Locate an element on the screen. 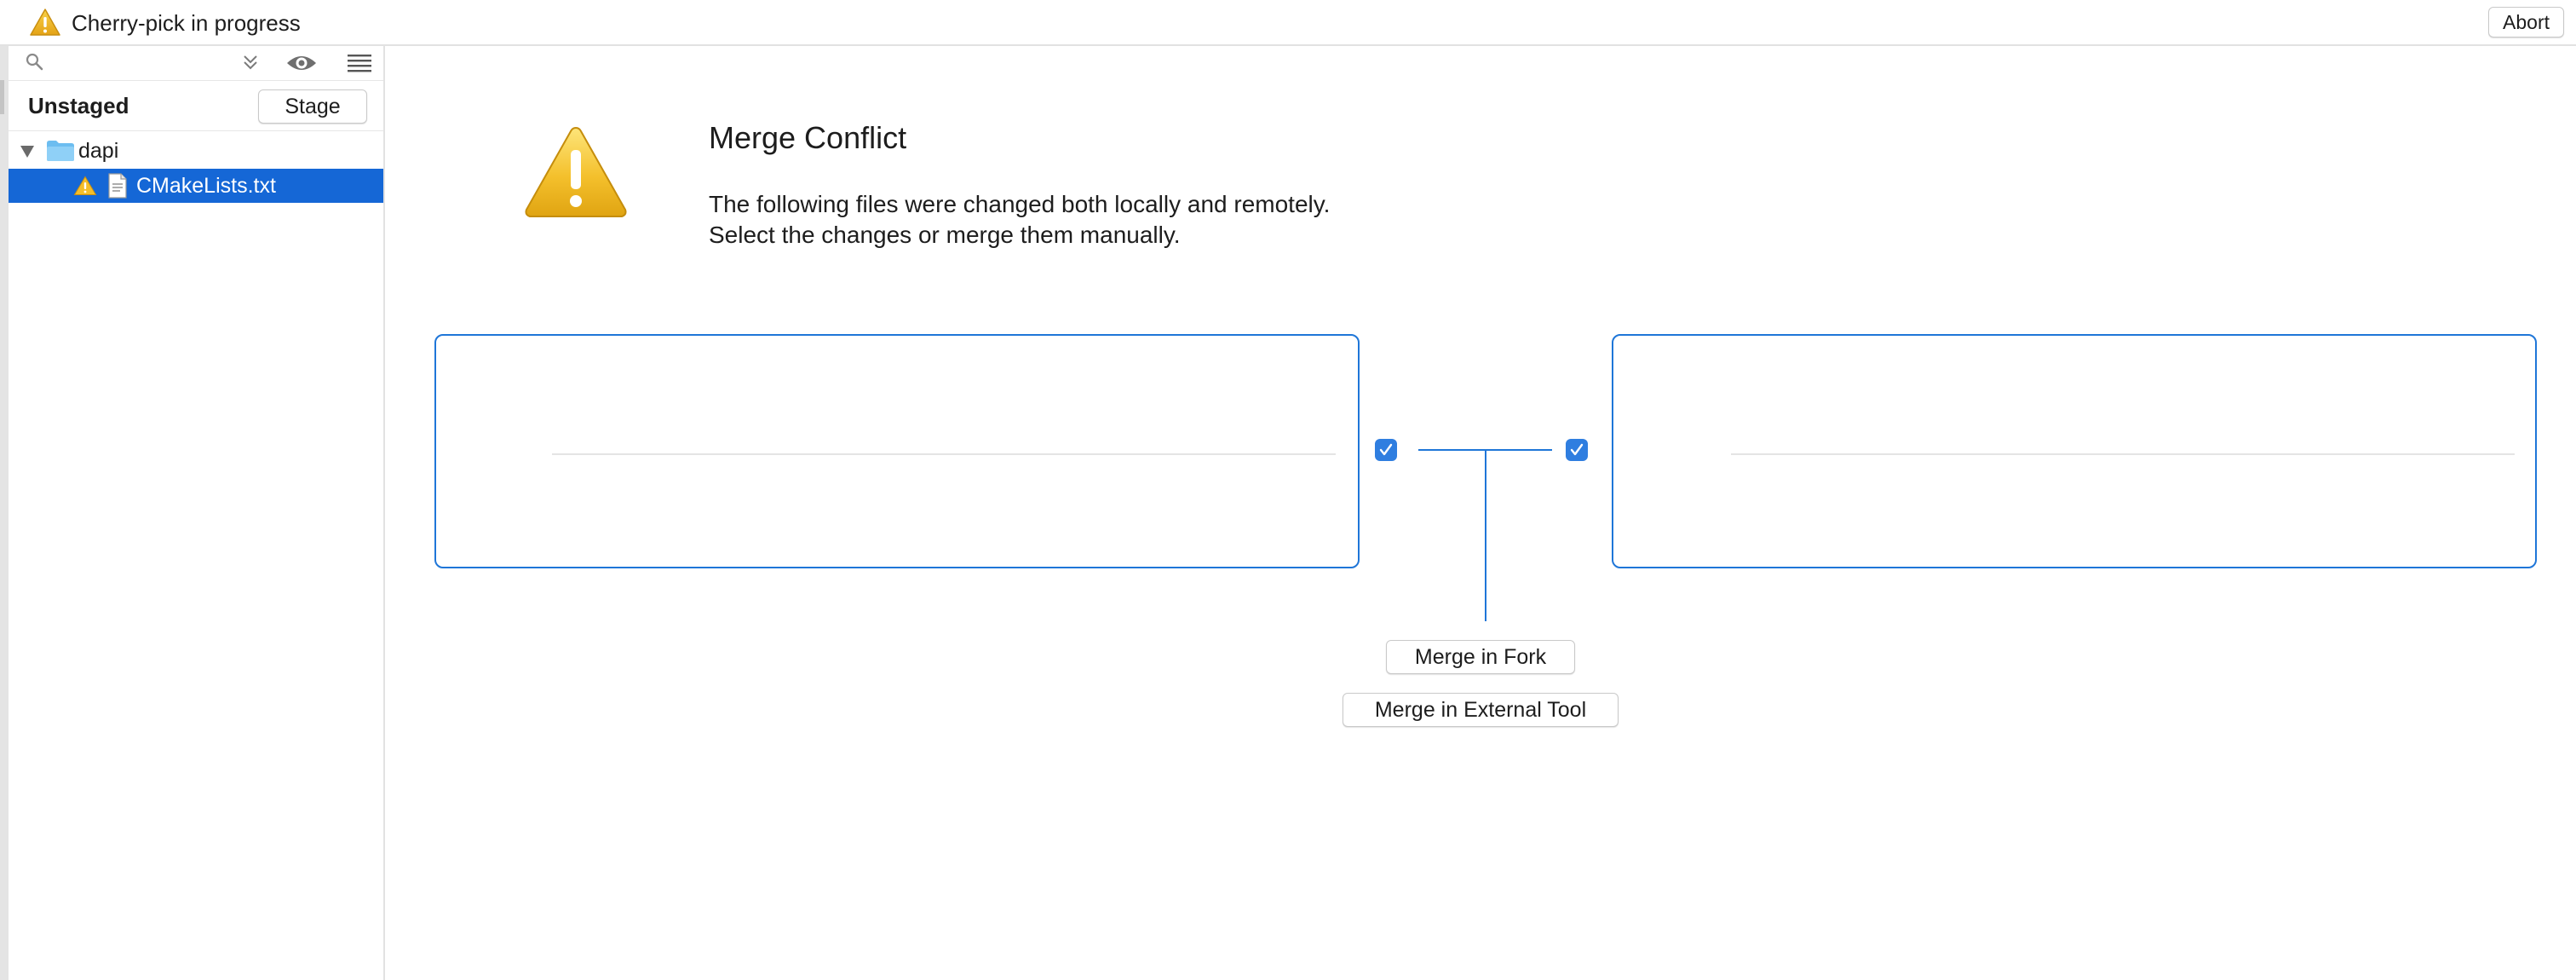 The width and height of the screenshot is (2576, 980). merge-connector-vertical is located at coordinates (1486, 535).